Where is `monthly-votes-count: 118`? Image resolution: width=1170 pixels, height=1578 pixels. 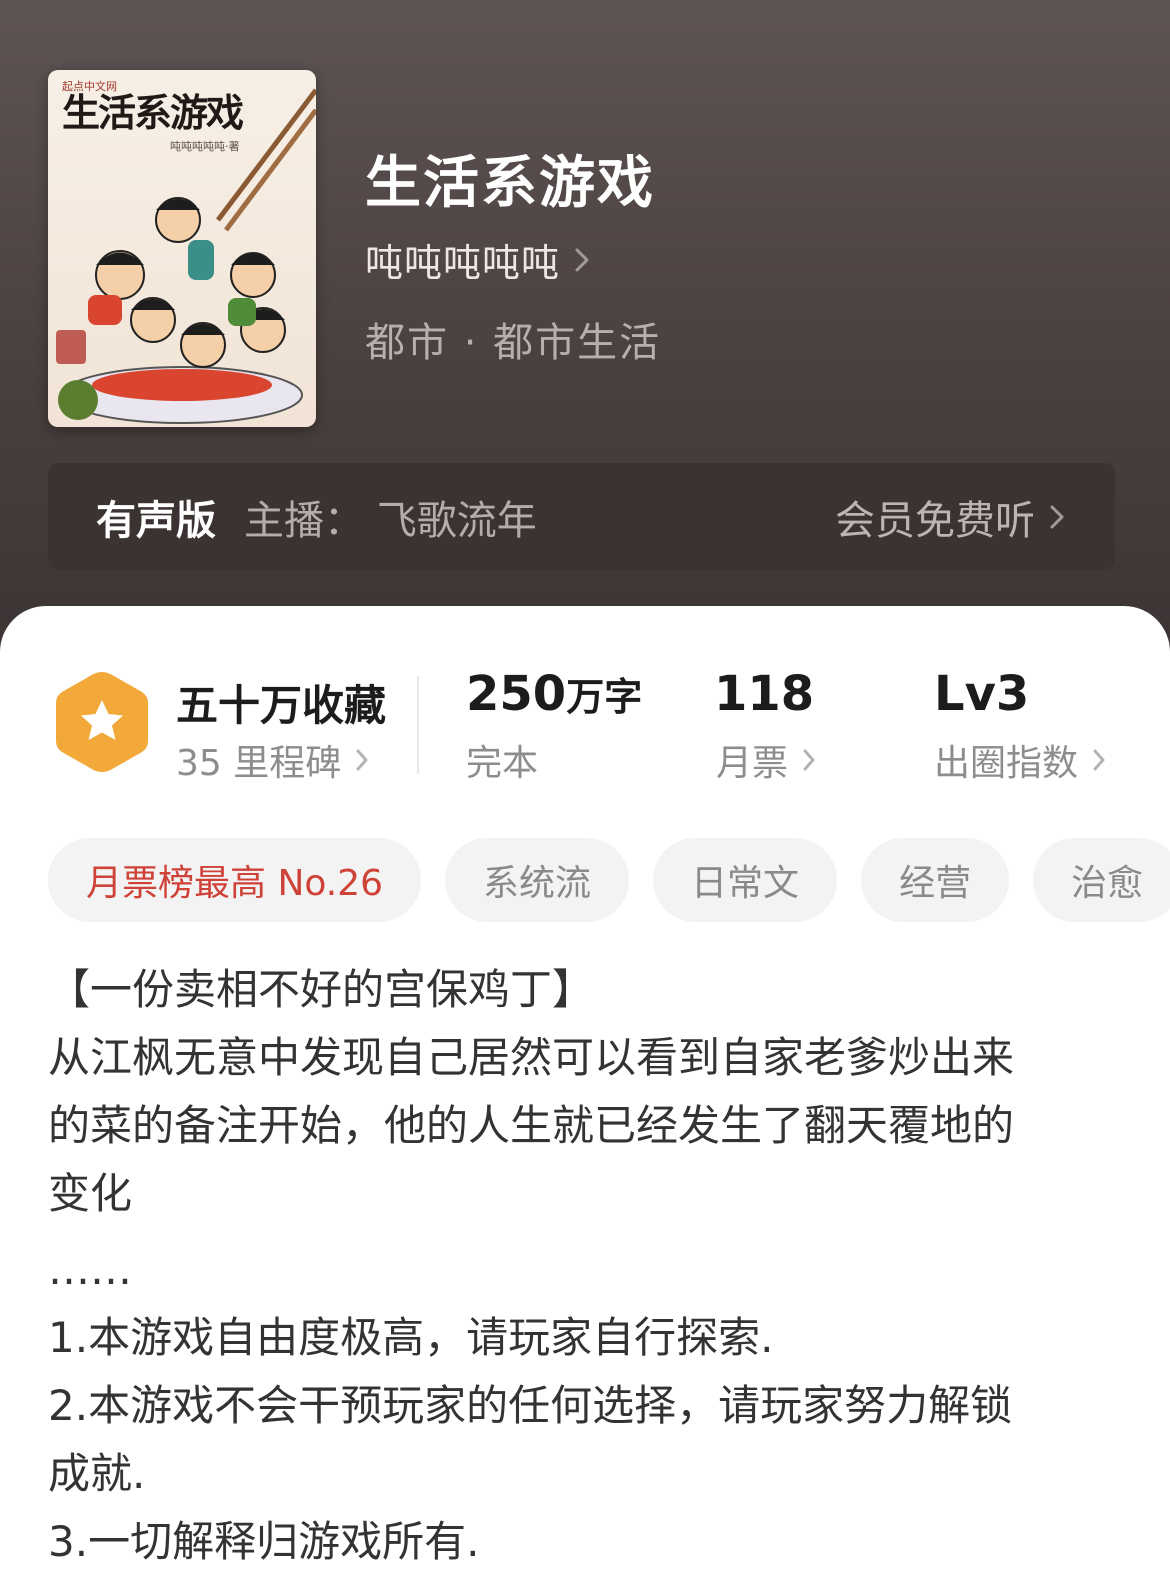 monthly-votes-count: 118 is located at coordinates (764, 694).